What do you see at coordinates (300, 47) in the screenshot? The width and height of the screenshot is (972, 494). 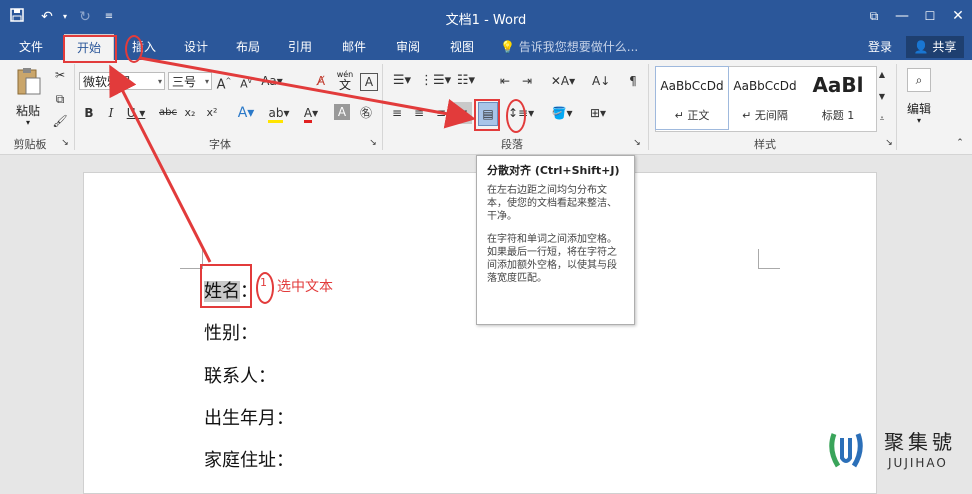 I see `tab-references: 引用` at bounding box center [300, 47].